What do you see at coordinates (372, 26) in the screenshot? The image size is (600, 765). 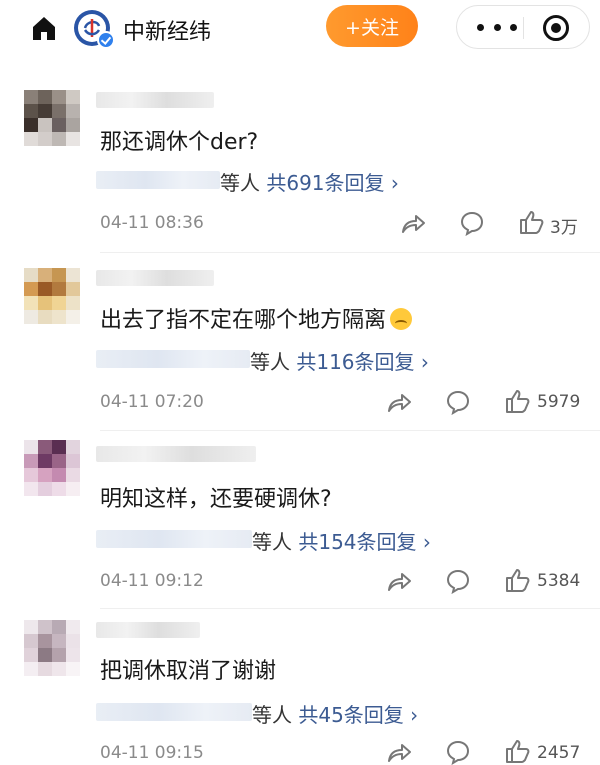 I see `follow-button: +关注` at bounding box center [372, 26].